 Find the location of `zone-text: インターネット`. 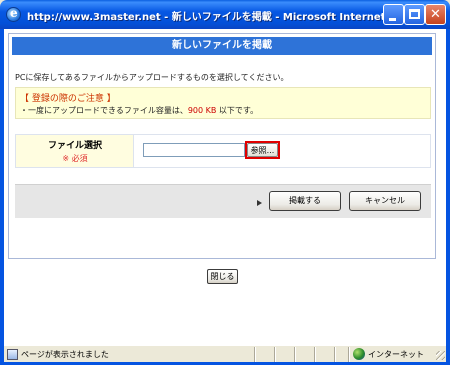

zone-text: インターネット is located at coordinates (396, 354).